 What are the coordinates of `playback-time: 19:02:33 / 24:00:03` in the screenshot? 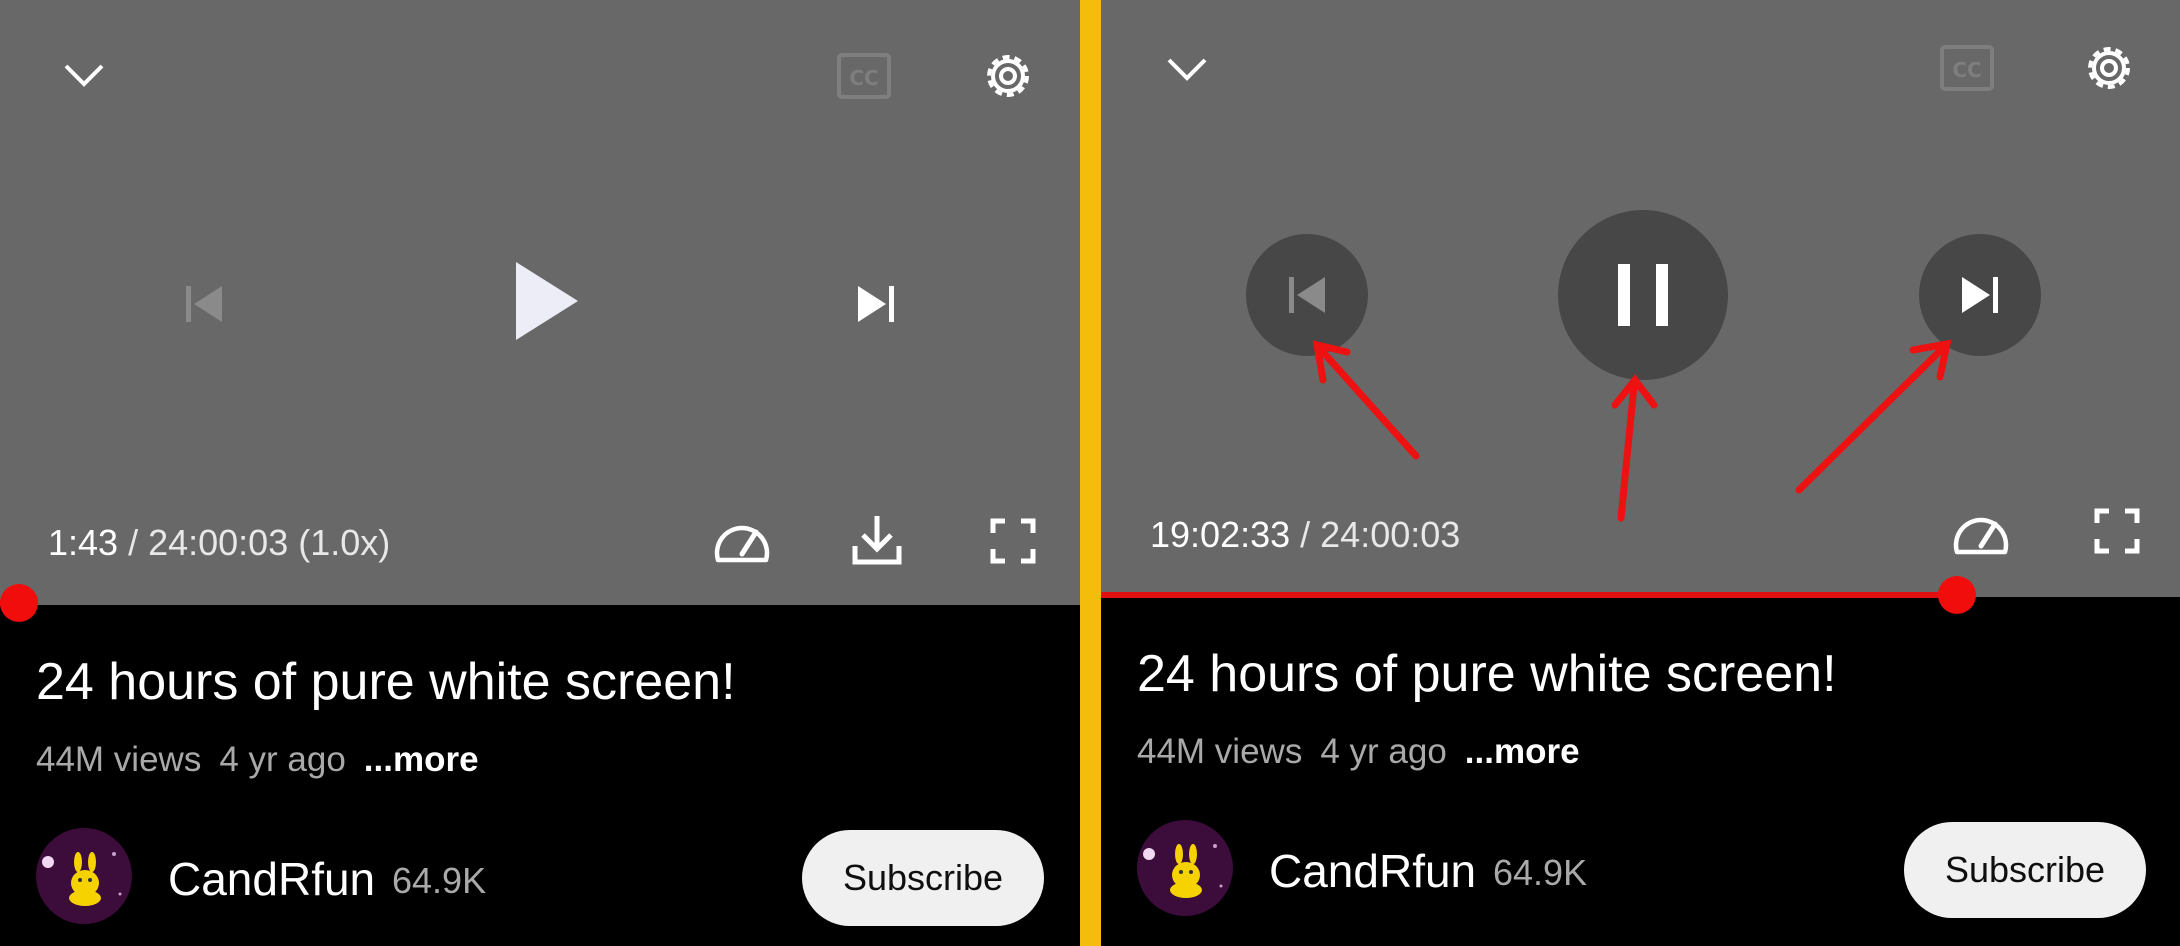 It's located at (1305, 534).